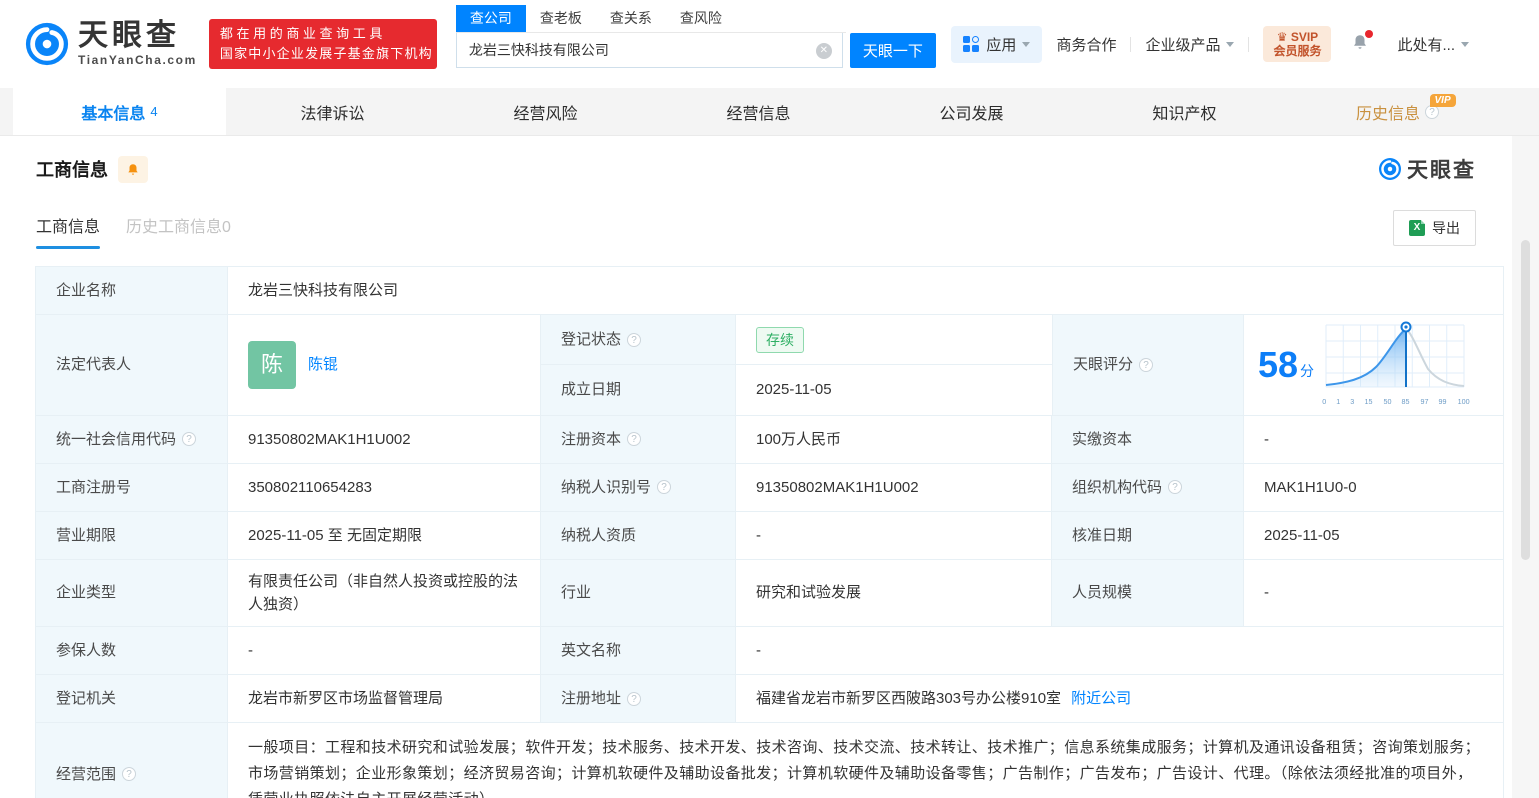  What do you see at coordinates (638, 535) in the screenshot?
I see `field-label: 纳税人资质` at bounding box center [638, 535].